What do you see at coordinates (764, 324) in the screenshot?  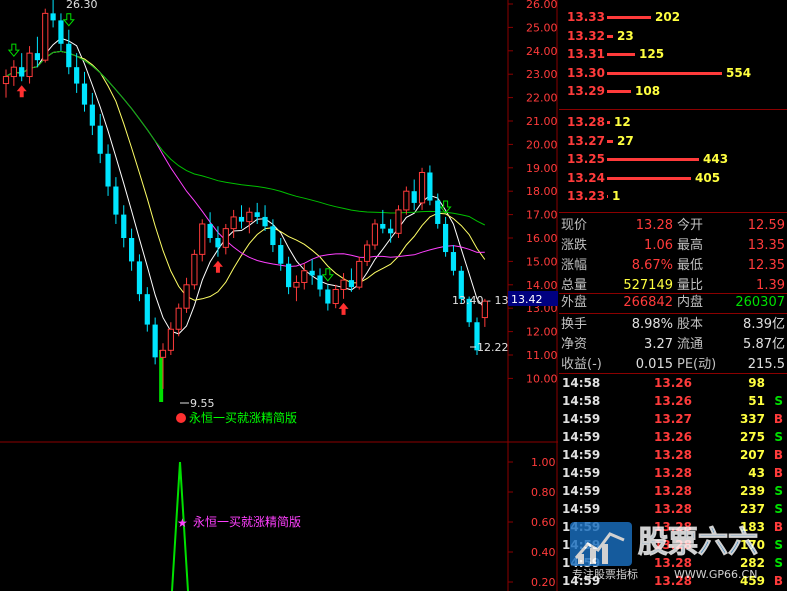 I see `shares-value: 8.39亿` at bounding box center [764, 324].